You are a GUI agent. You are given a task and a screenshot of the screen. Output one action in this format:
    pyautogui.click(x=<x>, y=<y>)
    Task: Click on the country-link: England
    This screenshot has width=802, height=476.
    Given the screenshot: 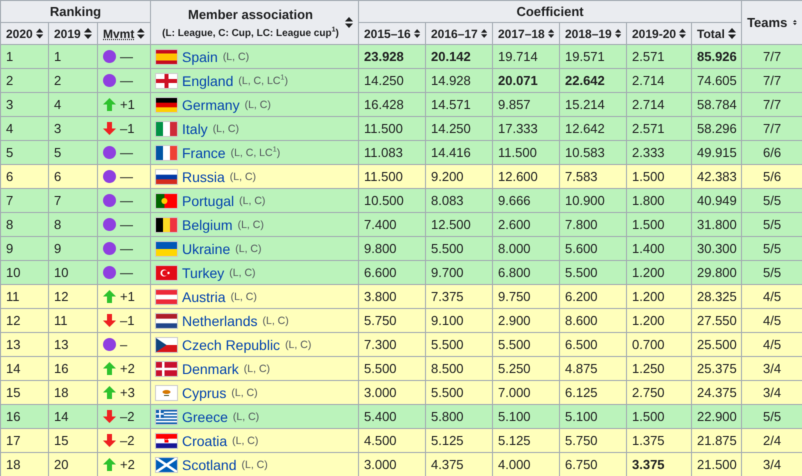 What is the action you would take?
    pyautogui.click(x=208, y=80)
    